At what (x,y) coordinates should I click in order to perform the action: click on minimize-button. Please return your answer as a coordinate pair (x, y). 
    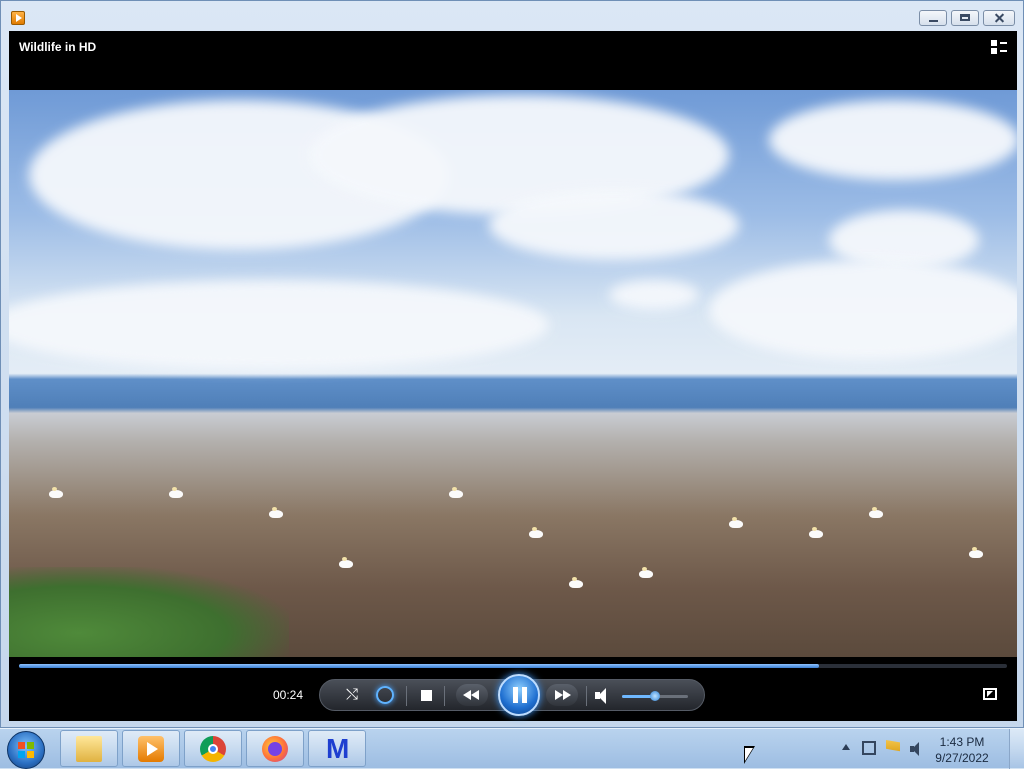
    Looking at the image, I should click on (933, 18).